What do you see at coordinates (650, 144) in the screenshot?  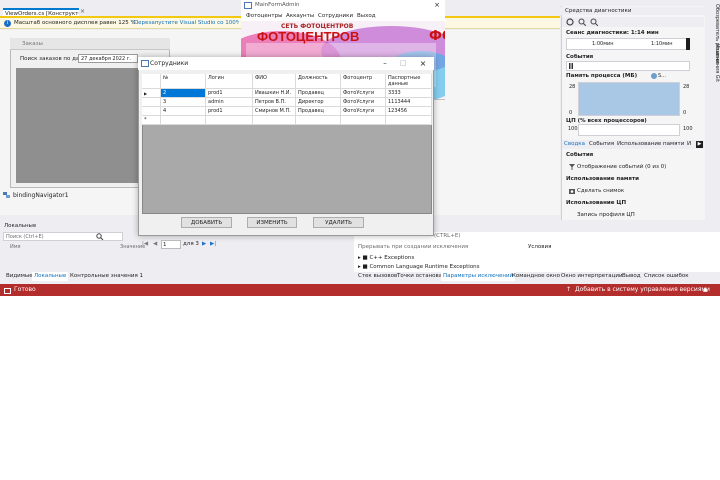 I see `tab-memory-usage: Использование памяти` at bounding box center [650, 144].